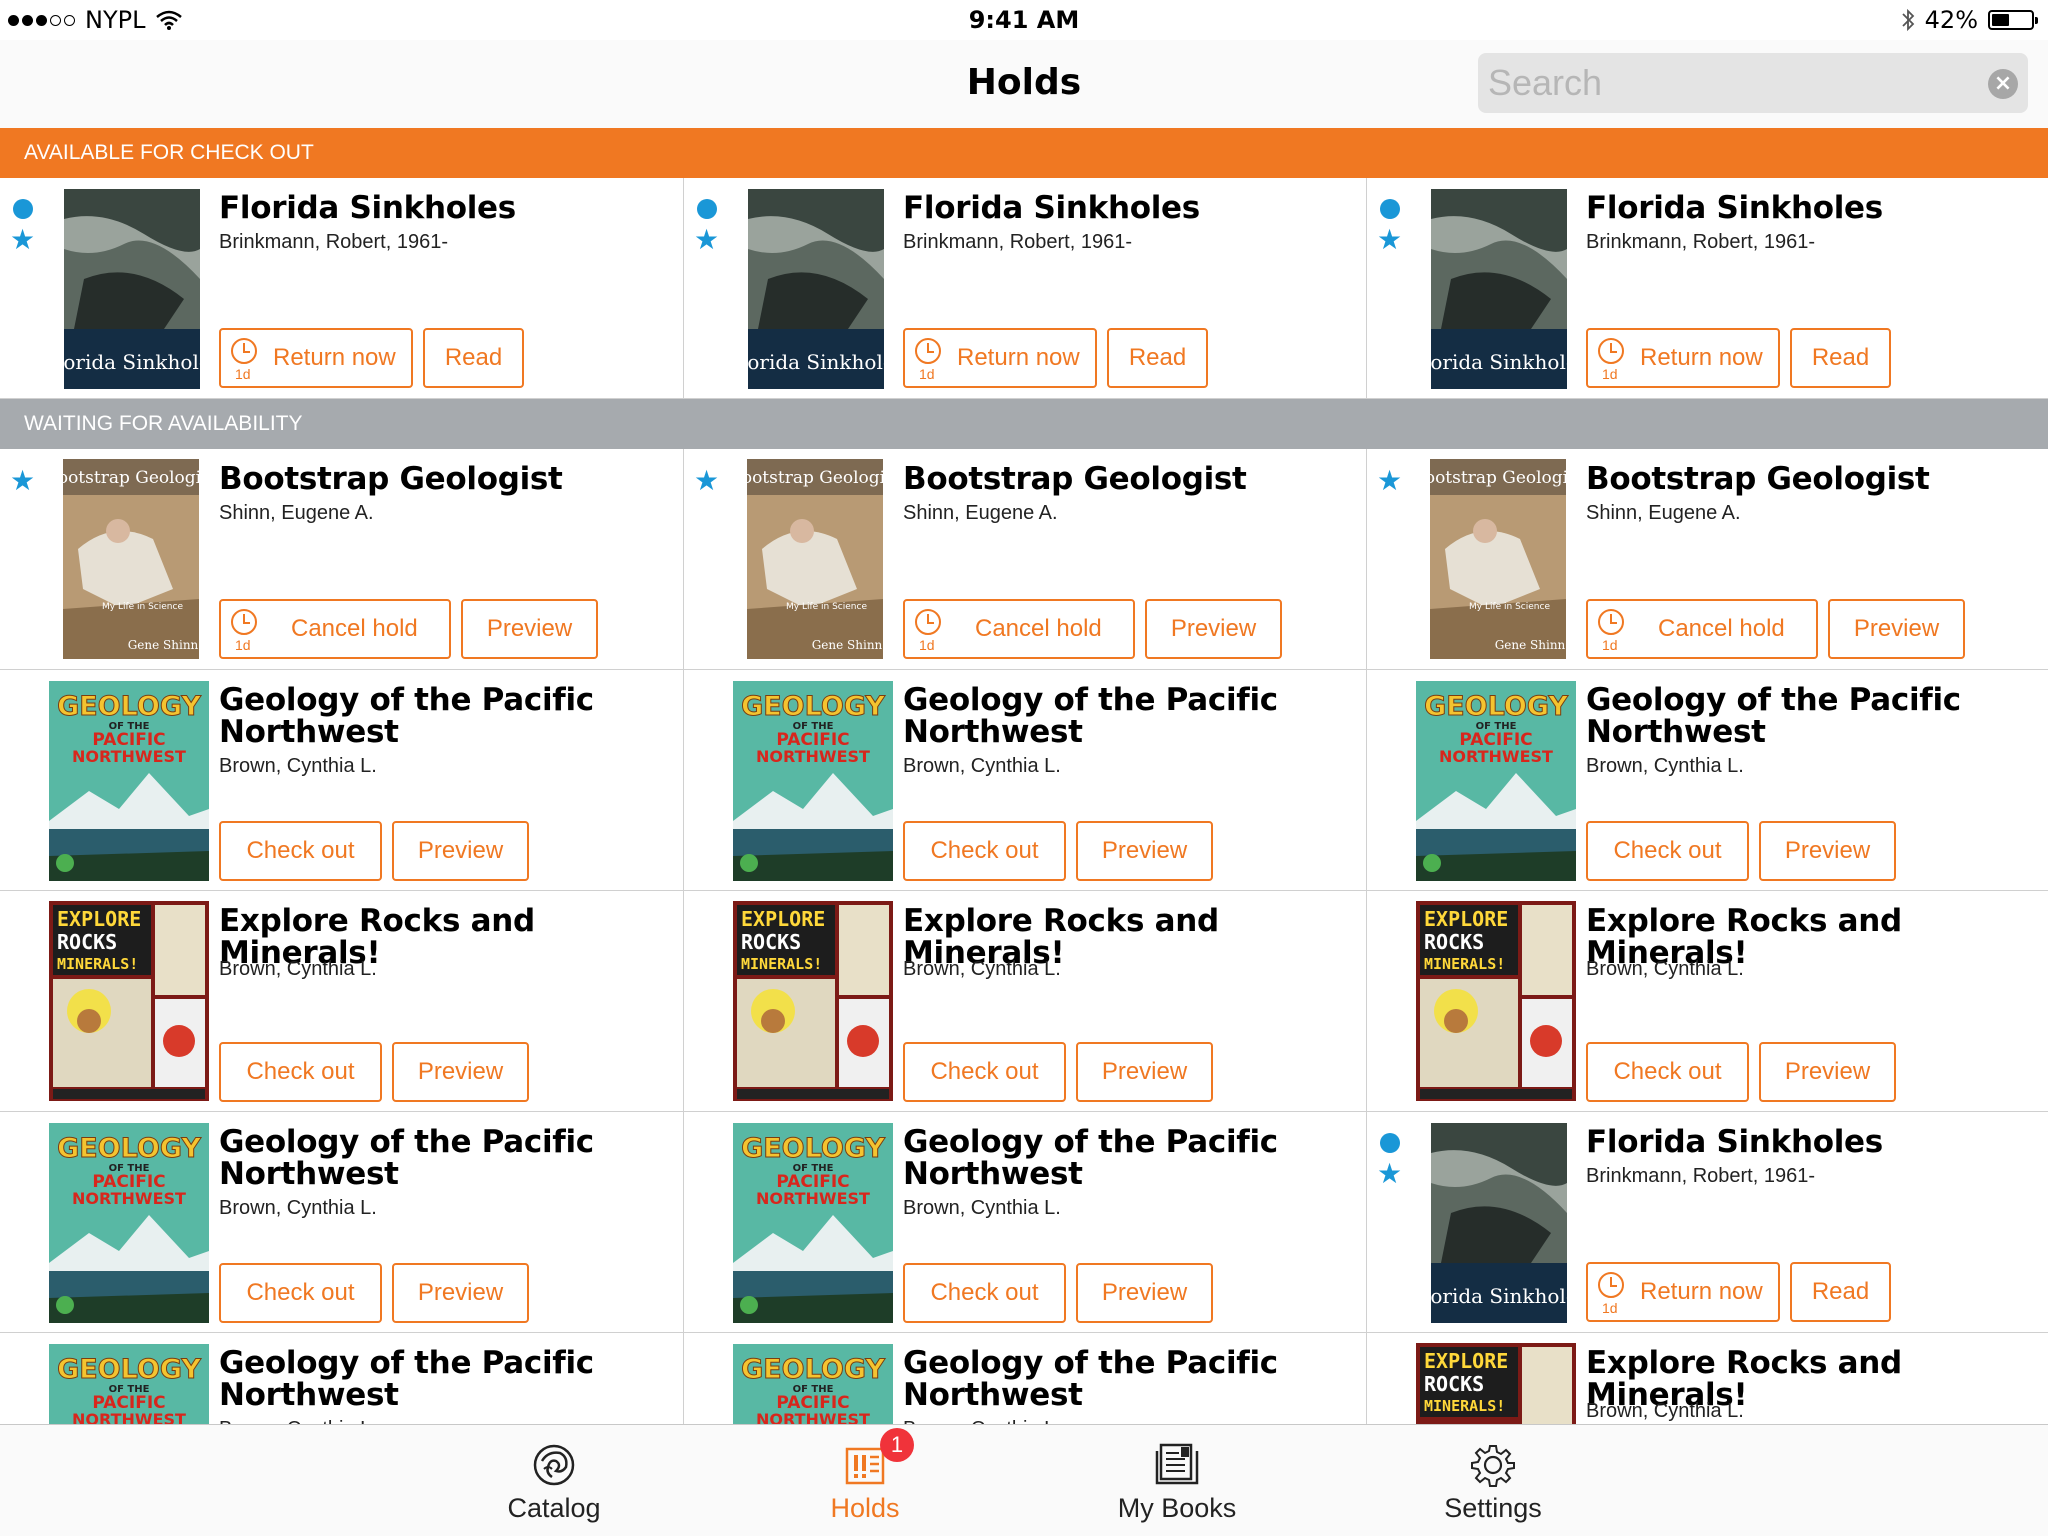 This screenshot has width=2048, height=1536. What do you see at coordinates (2003, 84) in the screenshot?
I see `clear-search-icon: ×` at bounding box center [2003, 84].